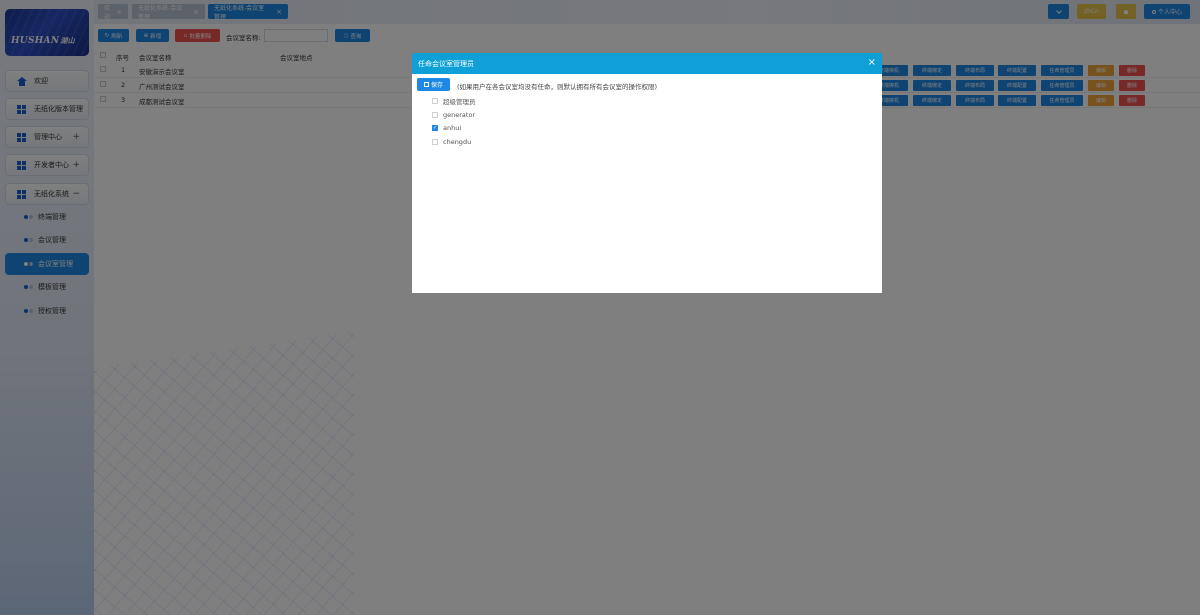 This screenshot has height=615, width=1200. What do you see at coordinates (872, 62) in the screenshot?
I see `close-icon: ×` at bounding box center [872, 62].